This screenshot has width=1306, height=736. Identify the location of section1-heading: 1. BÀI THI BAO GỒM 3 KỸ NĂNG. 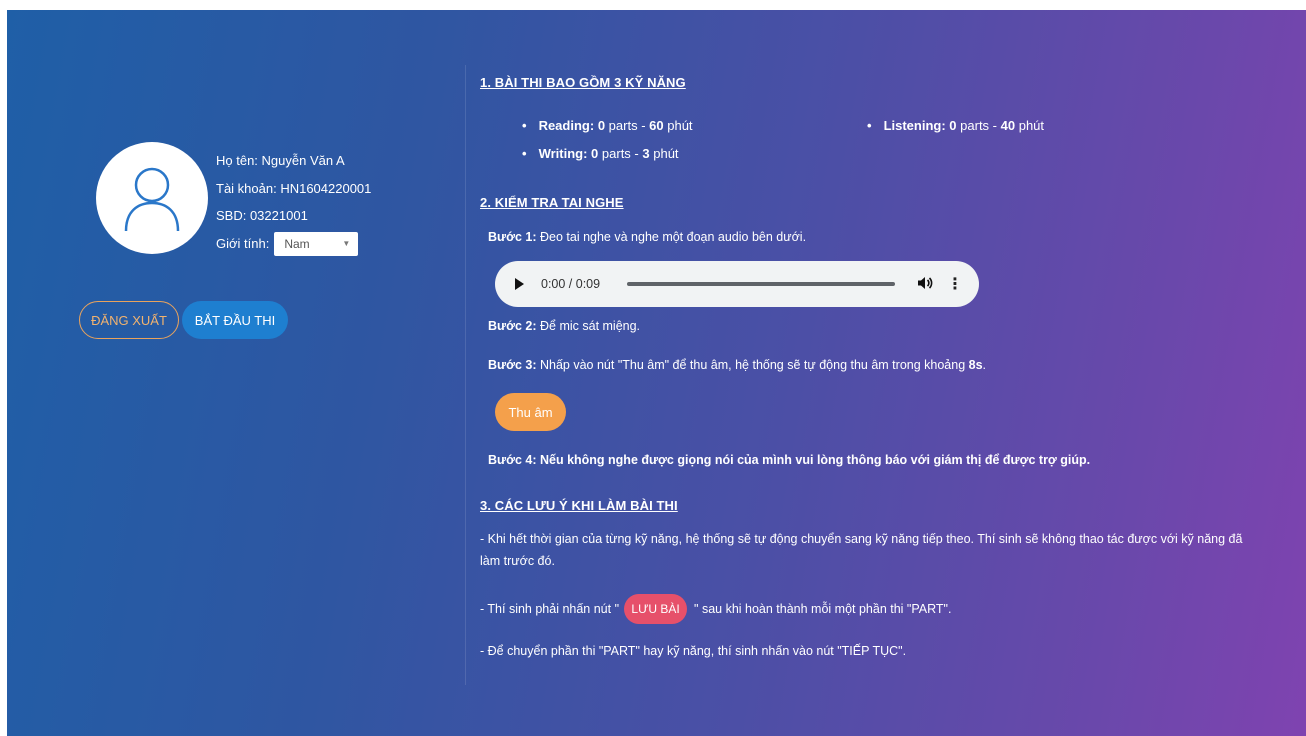
(583, 82).